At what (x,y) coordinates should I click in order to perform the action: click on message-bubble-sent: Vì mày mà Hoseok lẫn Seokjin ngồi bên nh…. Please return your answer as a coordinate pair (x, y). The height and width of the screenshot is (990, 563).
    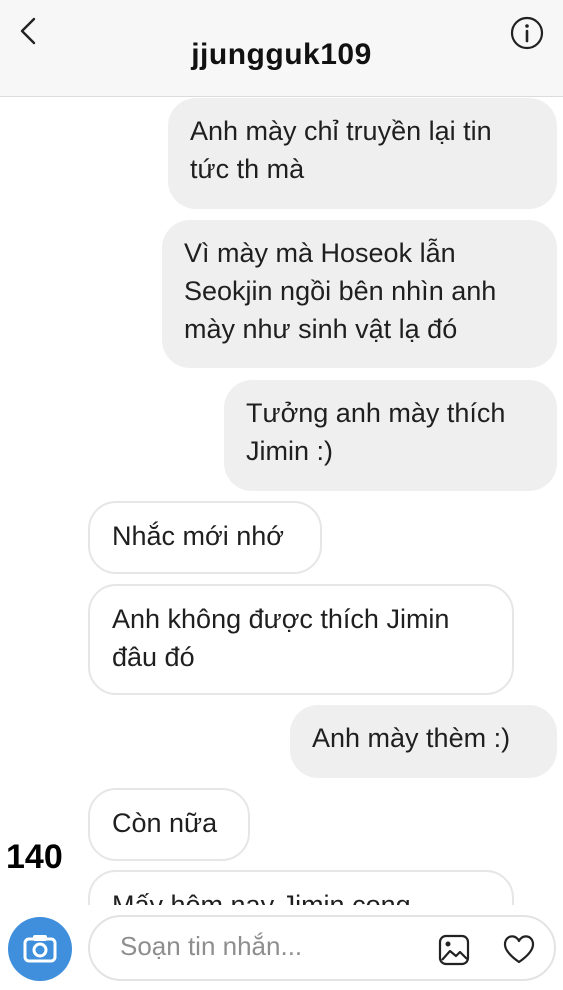
    Looking at the image, I should click on (359, 294).